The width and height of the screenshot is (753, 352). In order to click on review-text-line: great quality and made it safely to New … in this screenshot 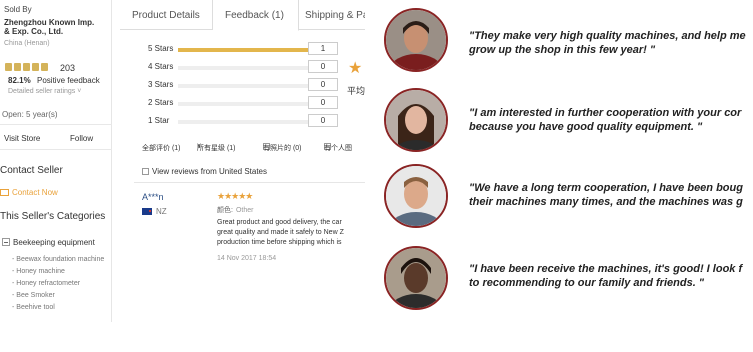, I will do `click(280, 232)`.